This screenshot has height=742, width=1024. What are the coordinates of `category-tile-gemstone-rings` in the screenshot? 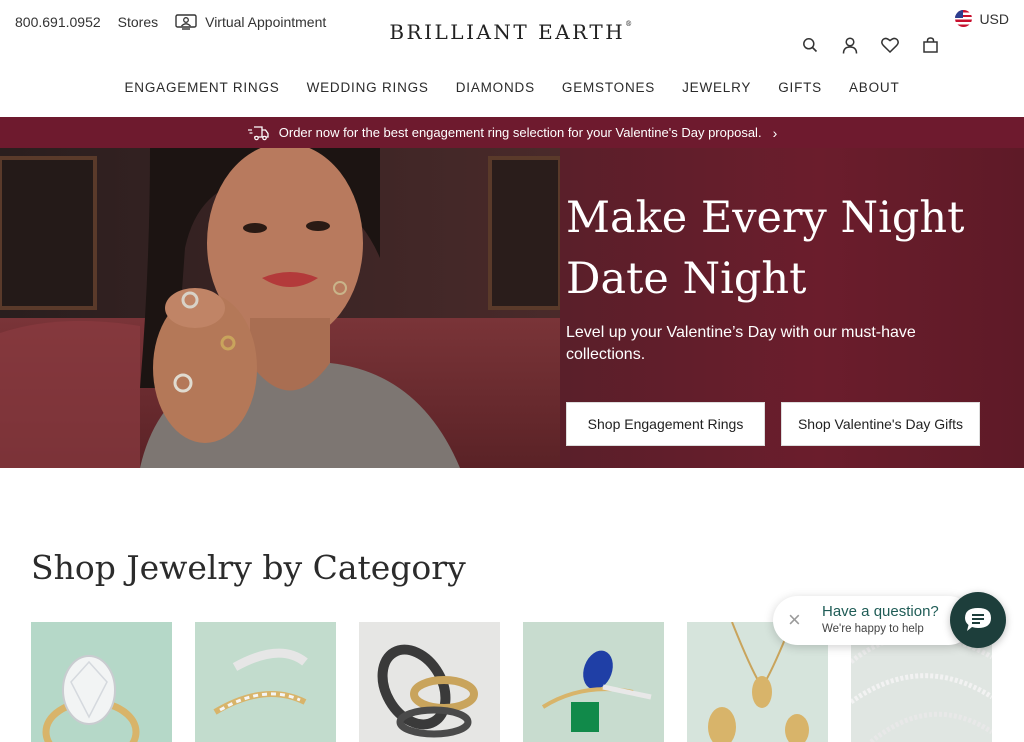 It's located at (593, 682).